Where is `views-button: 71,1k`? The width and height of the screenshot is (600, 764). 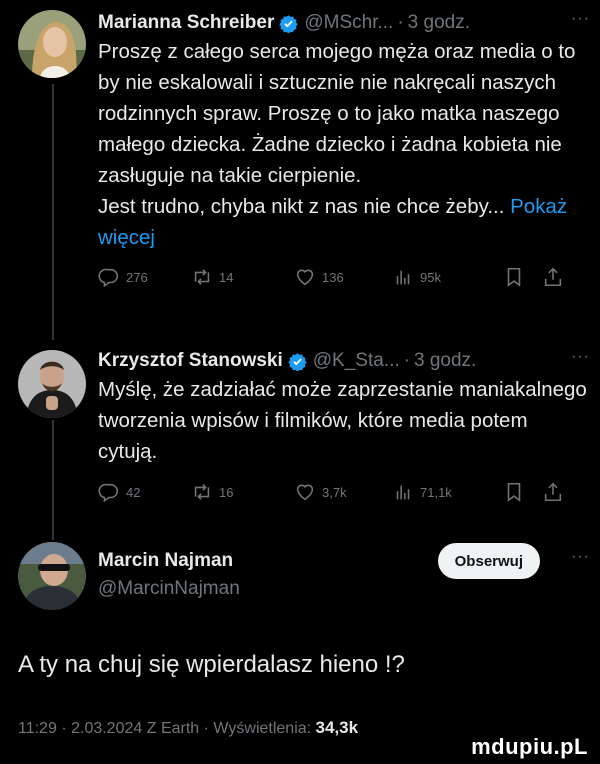
views-button: 71,1k is located at coordinates (422, 492).